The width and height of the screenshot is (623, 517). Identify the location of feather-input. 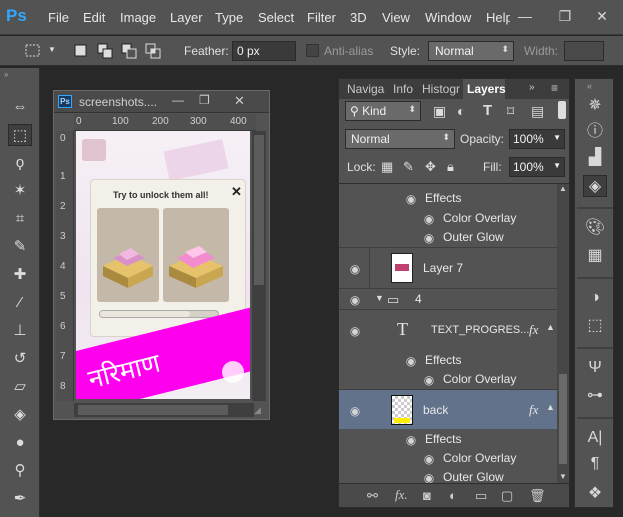
(264, 51).